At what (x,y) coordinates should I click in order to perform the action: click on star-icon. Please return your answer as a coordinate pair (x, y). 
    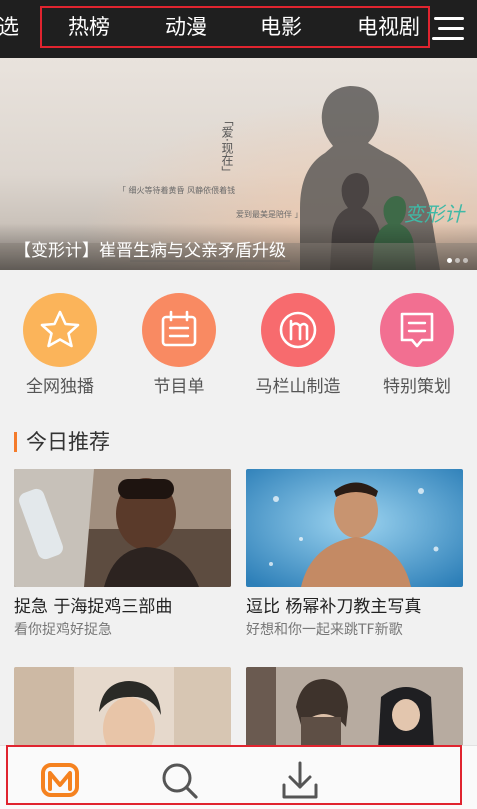
    Looking at the image, I should click on (60, 330).